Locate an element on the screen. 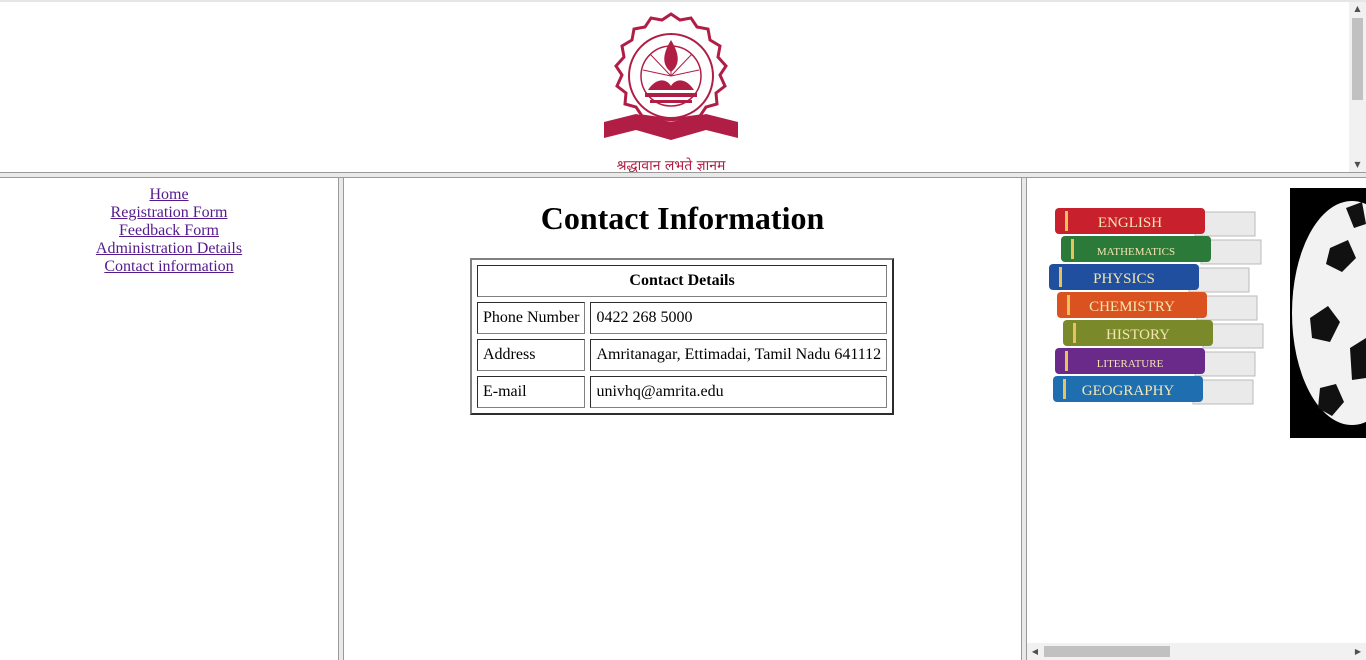 This screenshot has height=660, width=1366. table-row: Phone Number 0422 268 5000 is located at coordinates (682, 318).